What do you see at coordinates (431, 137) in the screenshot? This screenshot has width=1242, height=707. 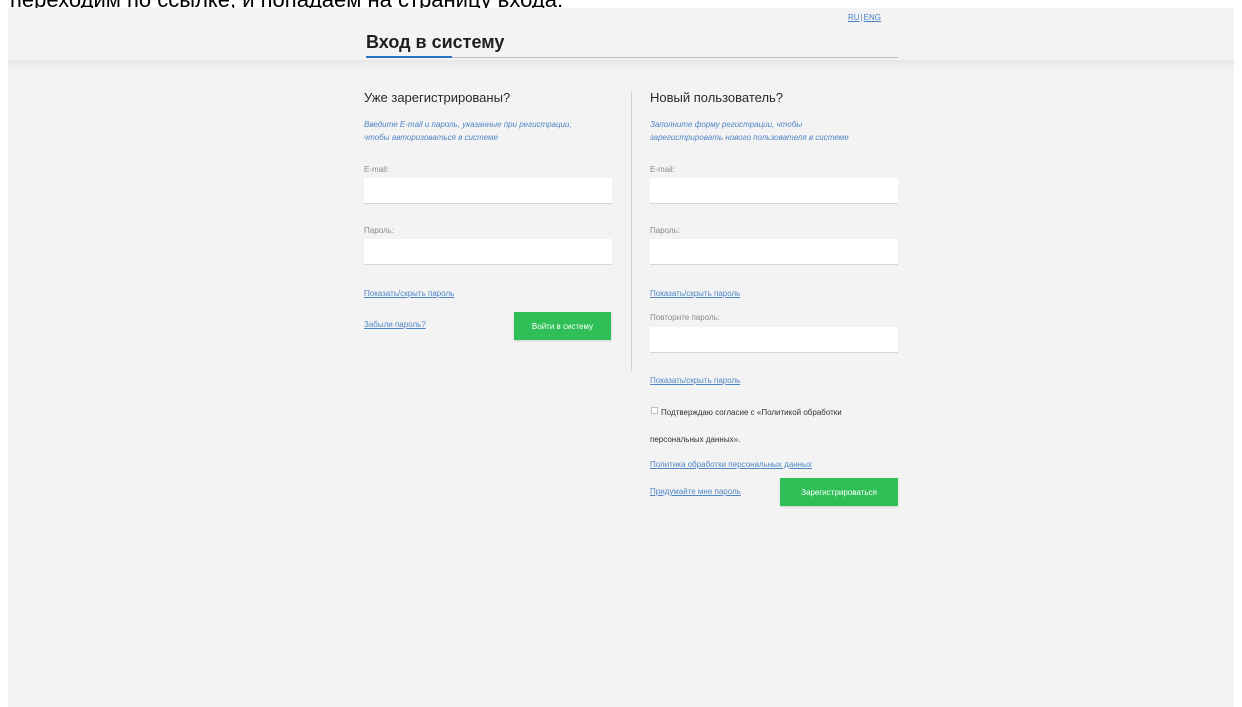 I see `login-subtitle-line2: чтобы авторизоваться в системе` at bounding box center [431, 137].